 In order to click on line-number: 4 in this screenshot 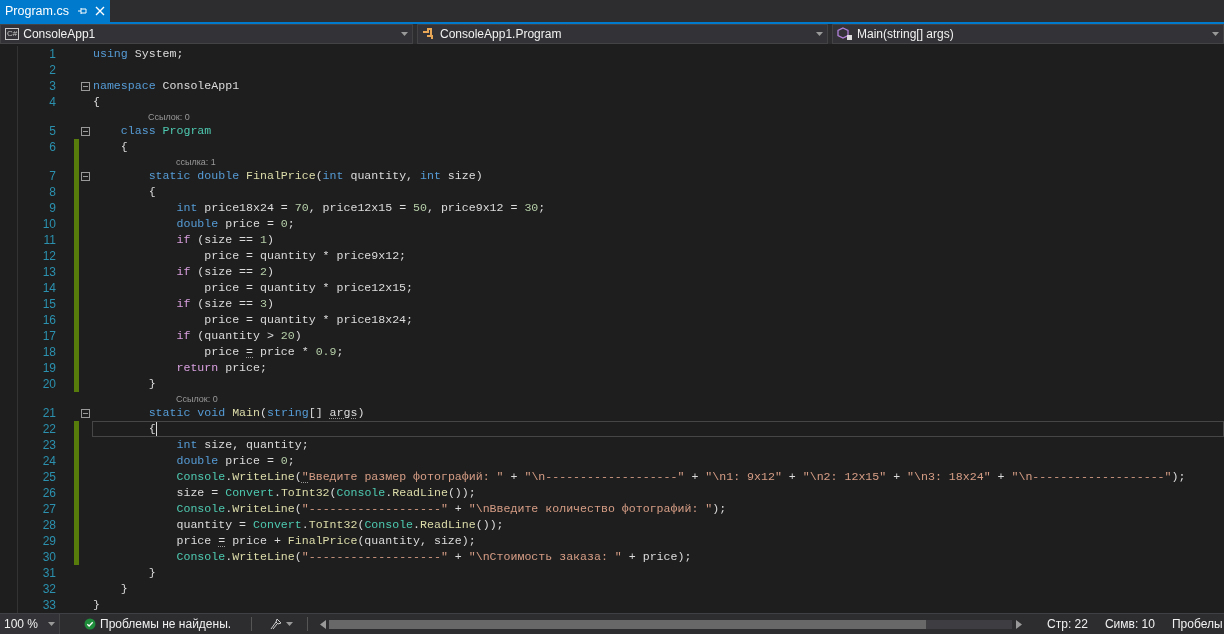, I will do `click(52, 102)`.